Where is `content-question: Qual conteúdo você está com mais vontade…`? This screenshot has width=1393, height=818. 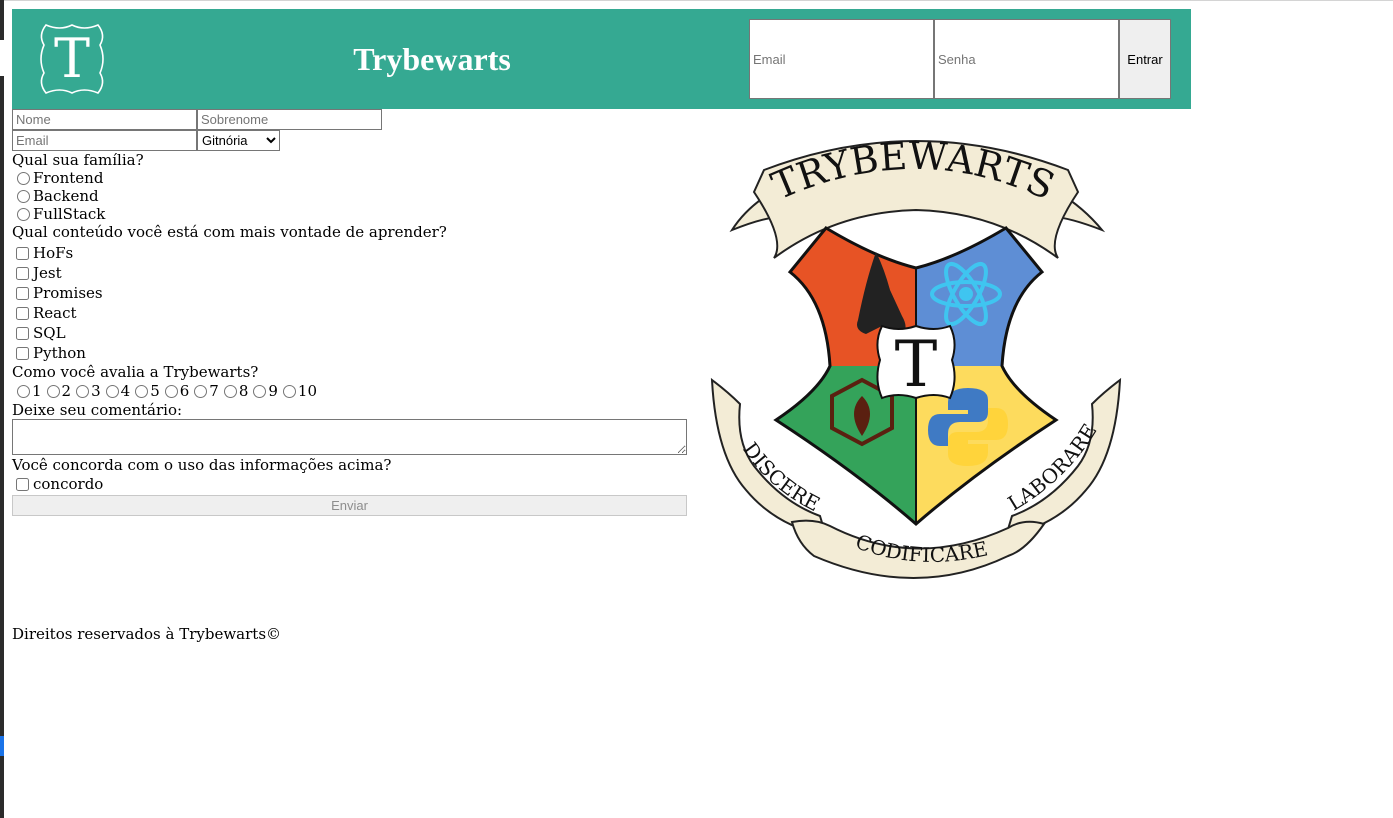
content-question: Qual conteúdo você está com mais vontade… is located at coordinates (229, 232).